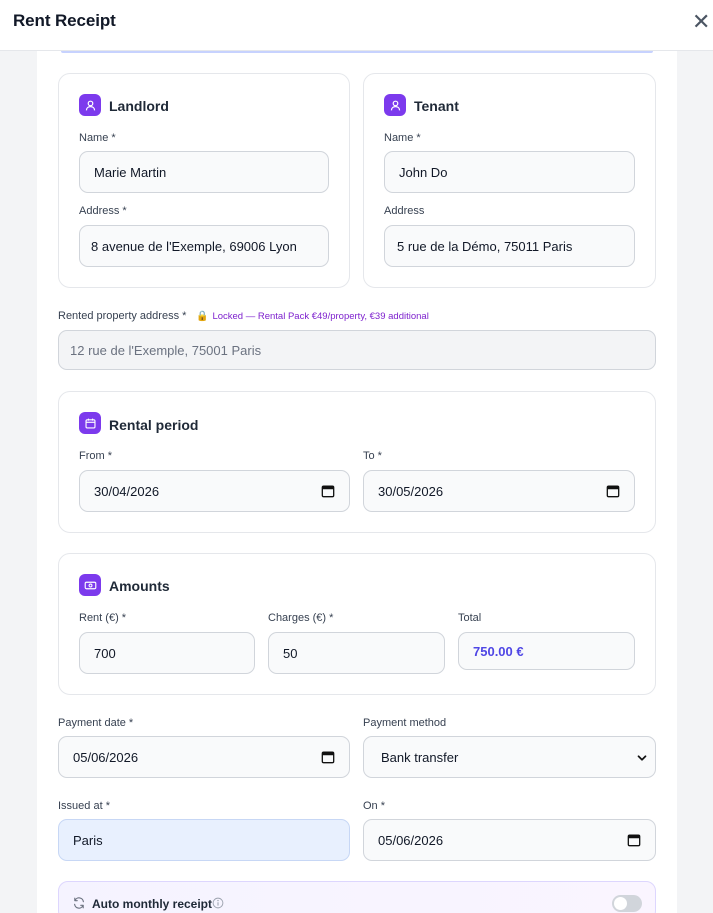 This screenshot has width=713, height=913. Describe the element at coordinates (64, 20) in the screenshot. I see `modal-title: Rent Receipt` at that location.